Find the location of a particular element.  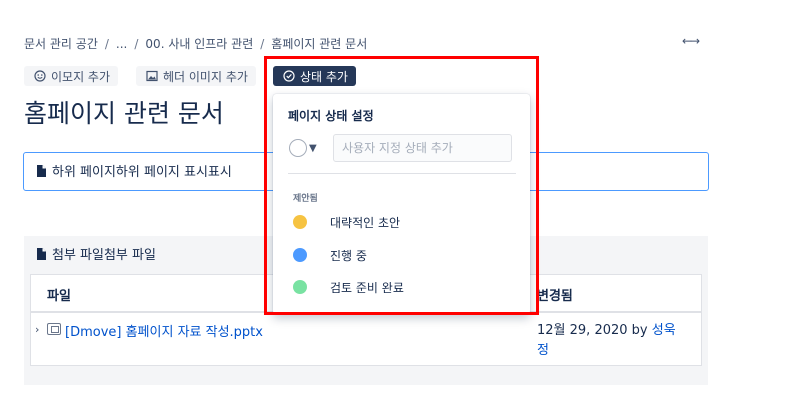

add-emoji-button: 이모지 추가 is located at coordinates (71, 76).